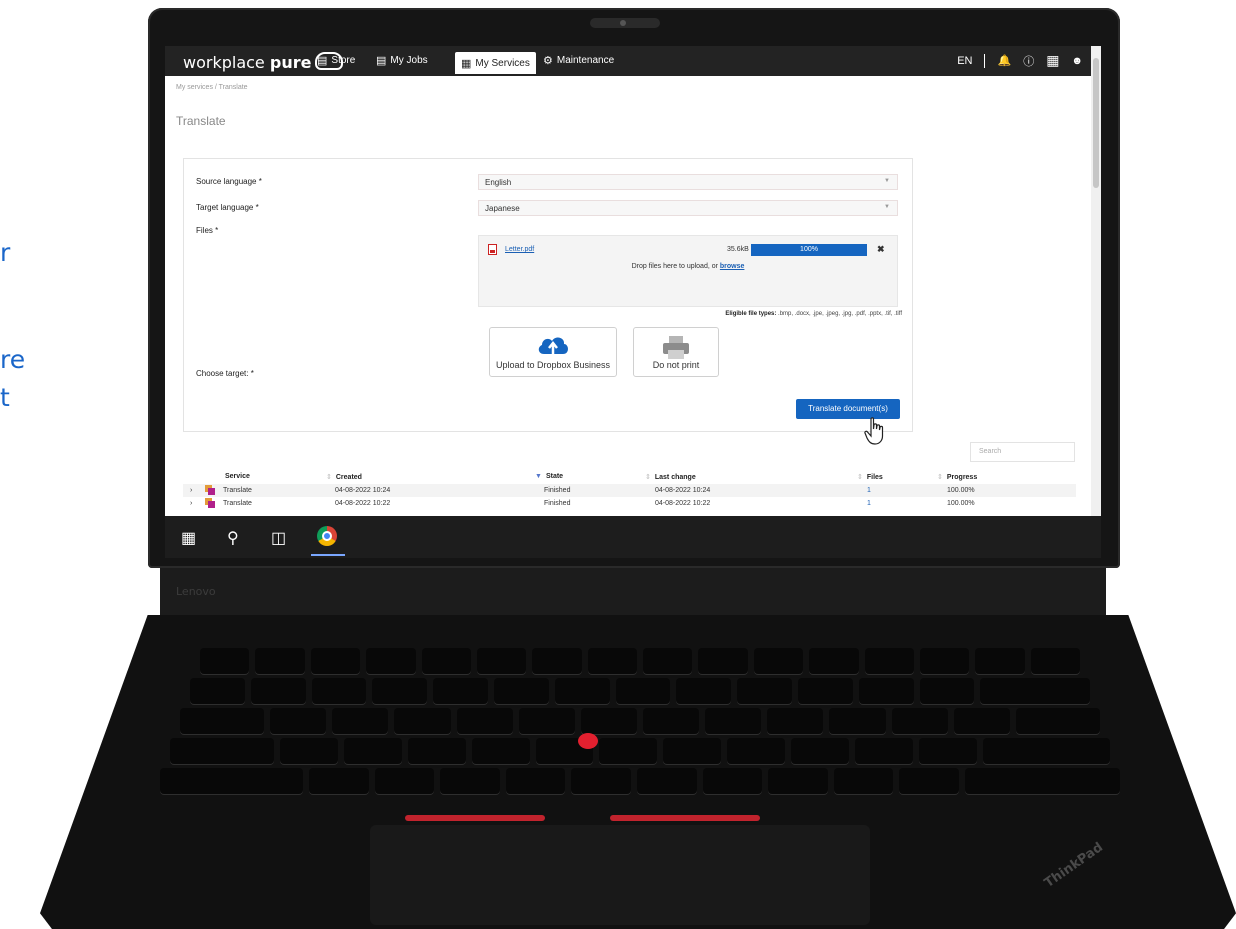 This screenshot has width=1236, height=929. I want to click on browse-link: browse, so click(732, 266).